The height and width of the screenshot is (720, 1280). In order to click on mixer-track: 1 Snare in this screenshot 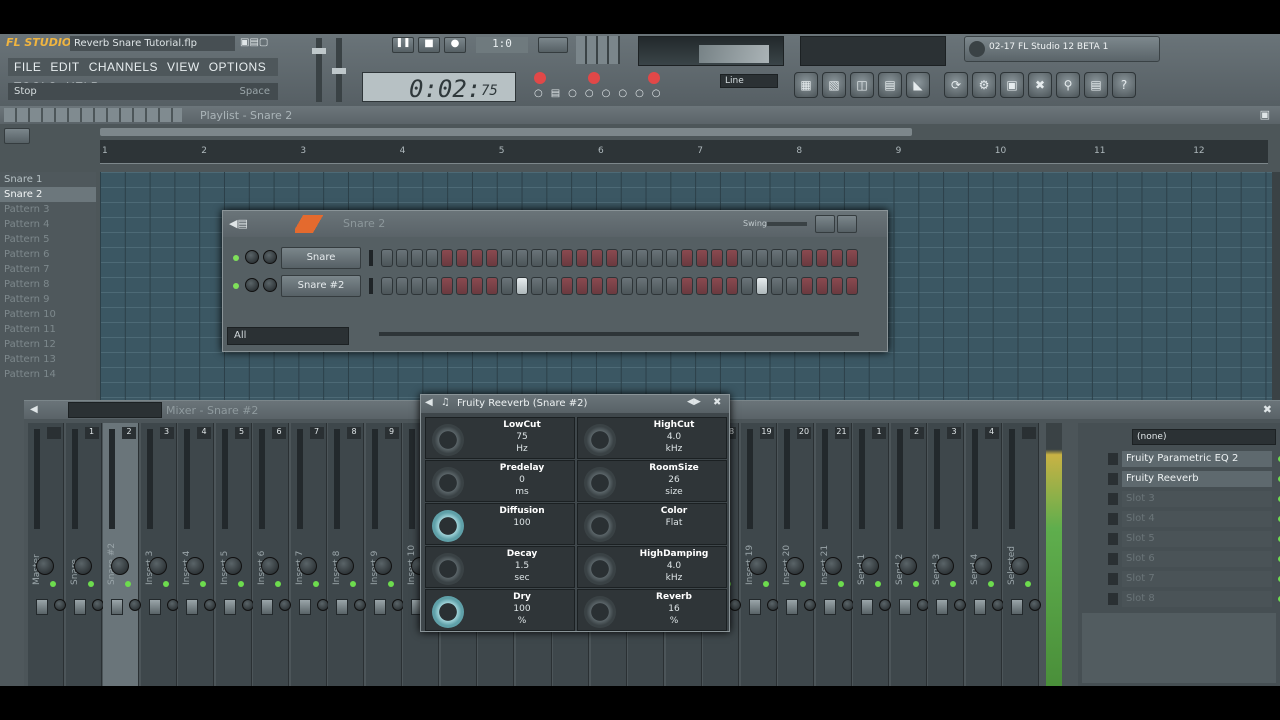, I will do `click(84, 554)`.